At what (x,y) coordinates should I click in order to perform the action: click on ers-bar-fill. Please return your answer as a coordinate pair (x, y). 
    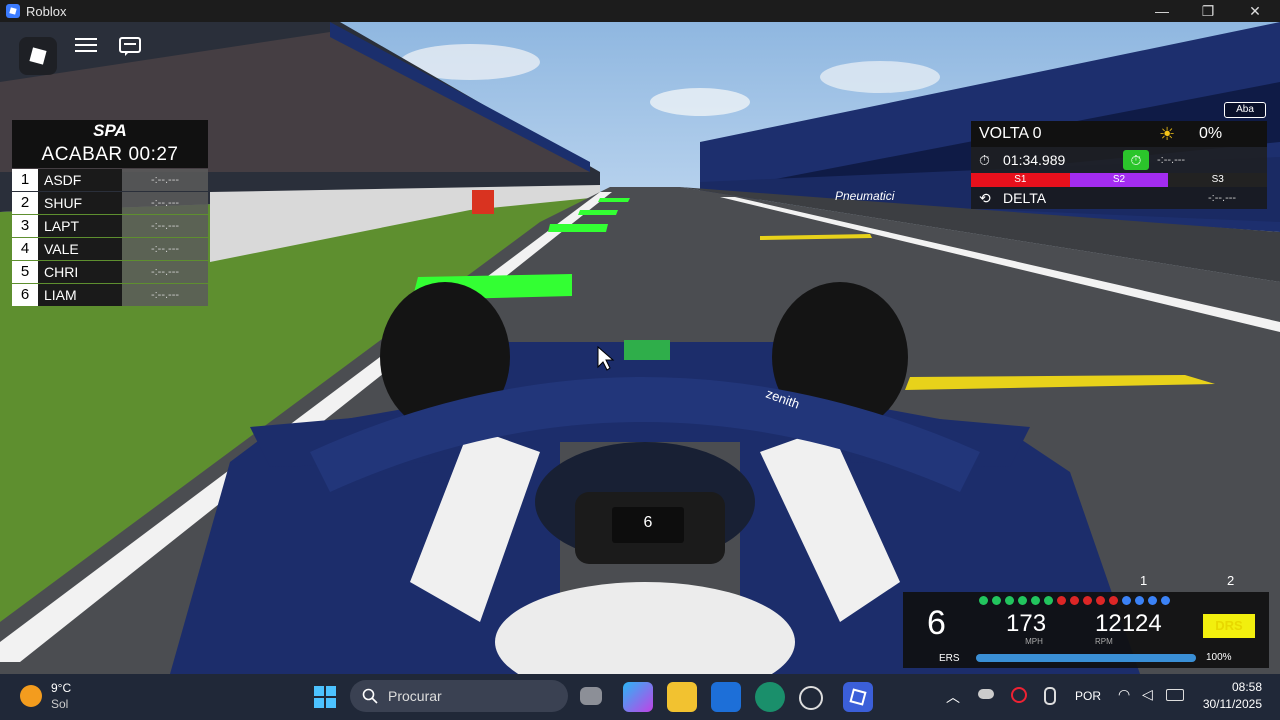
    Looking at the image, I should click on (1086, 658).